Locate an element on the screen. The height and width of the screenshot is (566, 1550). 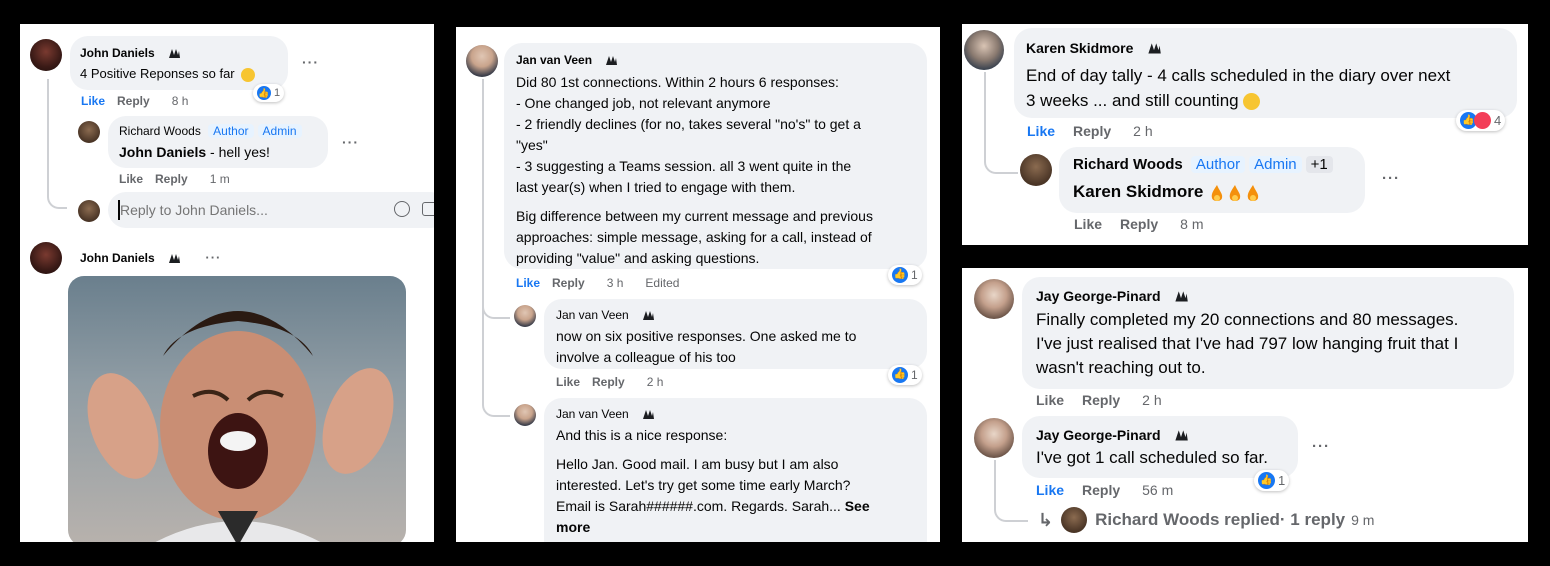
reply-actions: Like Reply 1 m is located at coordinates (180, 179).